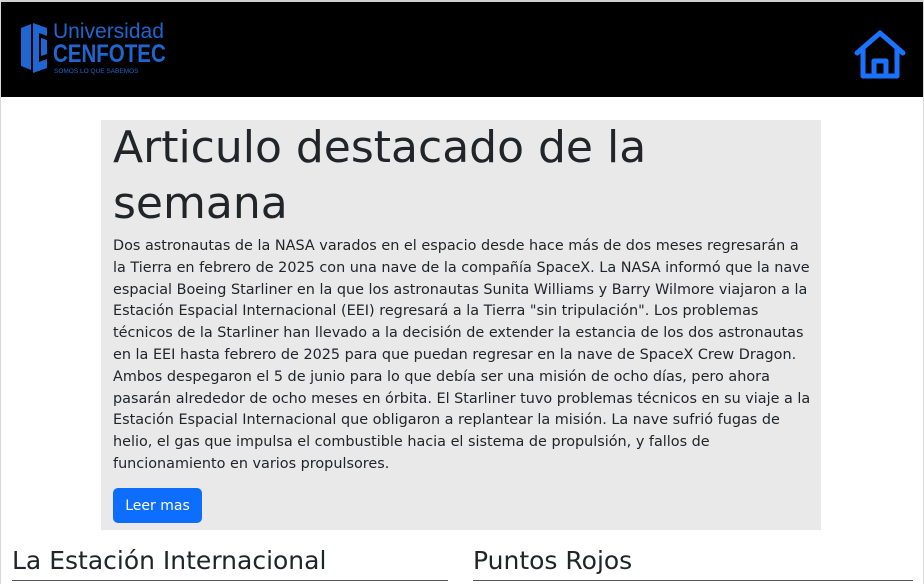 The width and height of the screenshot is (924, 584). What do you see at coordinates (553, 560) in the screenshot?
I see `section-title-puntos-rojos: Puntos Rojos` at bounding box center [553, 560].